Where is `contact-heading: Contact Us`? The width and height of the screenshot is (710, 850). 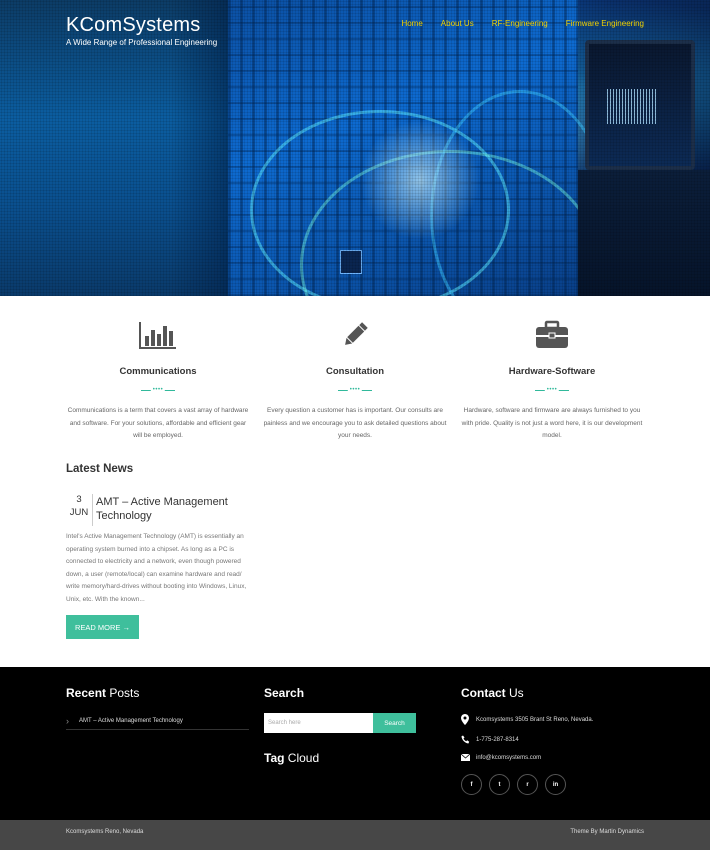
contact-heading: Contact Us is located at coordinates (492, 693).